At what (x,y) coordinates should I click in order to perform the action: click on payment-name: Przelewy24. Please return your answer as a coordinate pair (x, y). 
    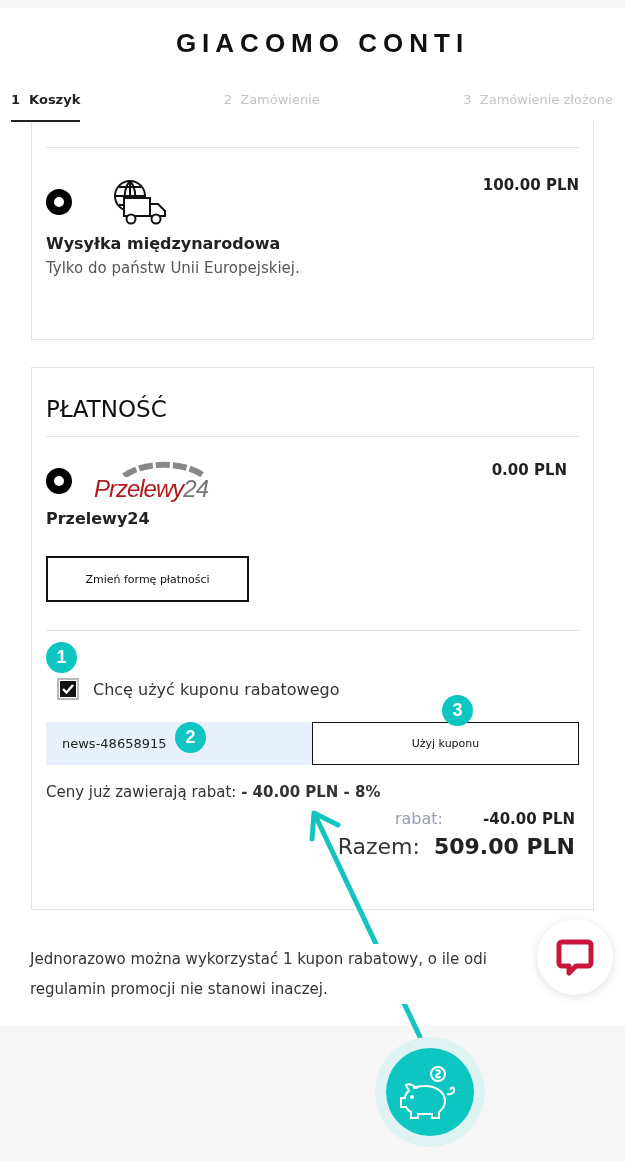
    Looking at the image, I should click on (98, 518).